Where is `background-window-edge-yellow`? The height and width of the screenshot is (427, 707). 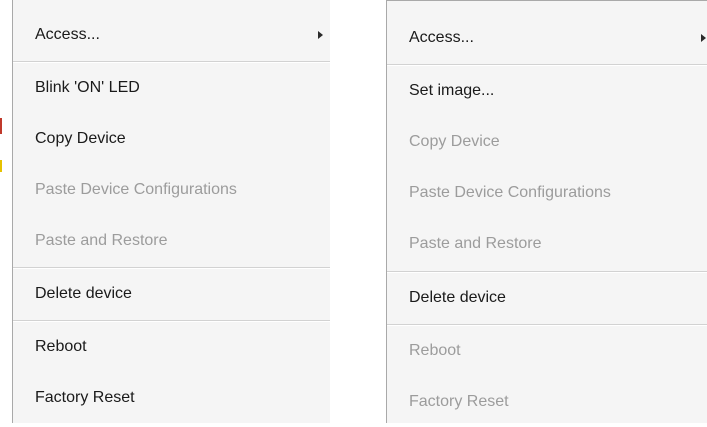
background-window-edge-yellow is located at coordinates (1, 166).